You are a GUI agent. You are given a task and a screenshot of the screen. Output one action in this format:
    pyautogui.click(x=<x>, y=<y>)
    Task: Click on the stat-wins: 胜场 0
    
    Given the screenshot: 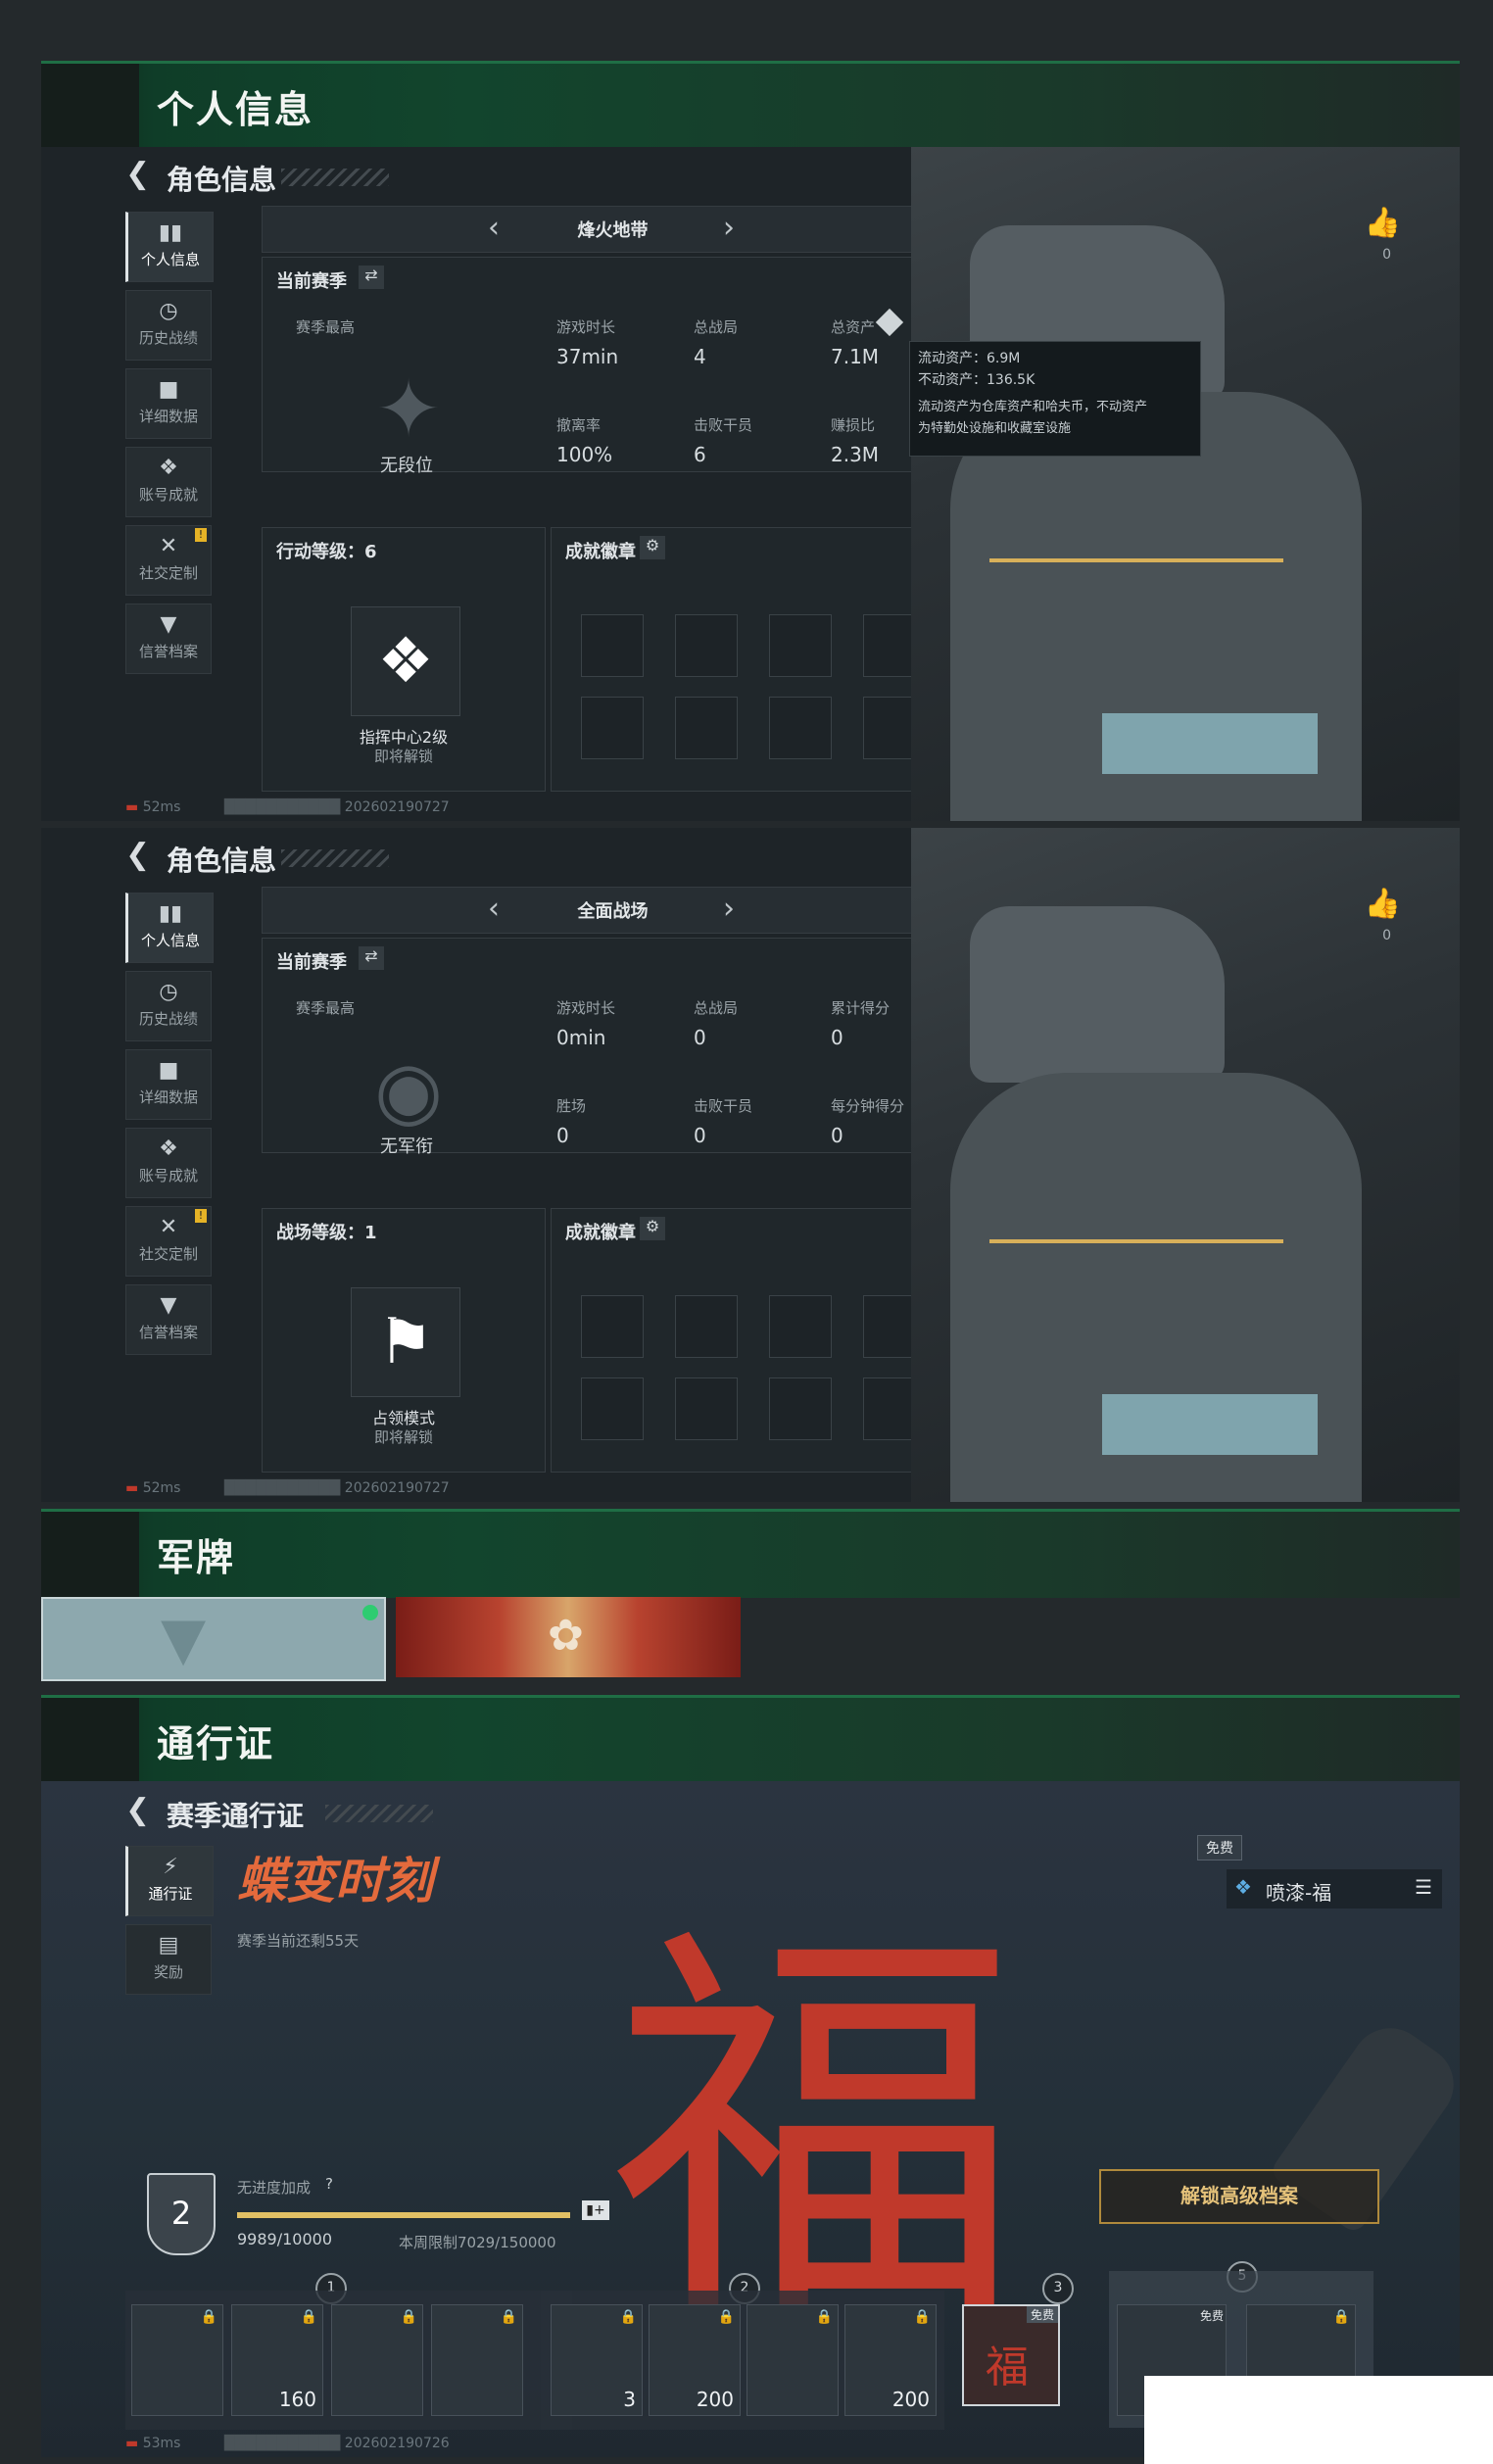 What is the action you would take?
    pyautogui.click(x=571, y=1122)
    